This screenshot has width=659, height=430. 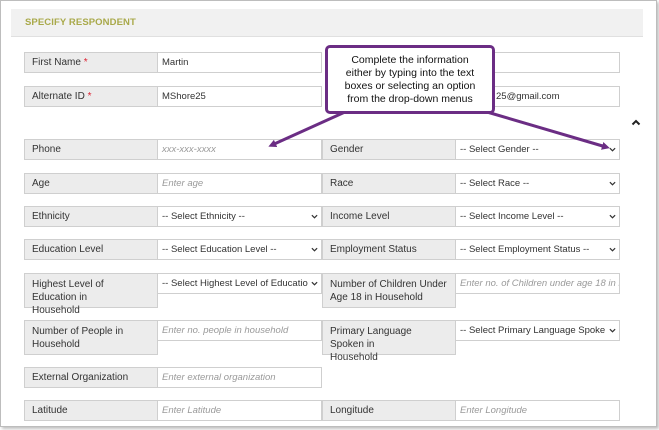 I want to click on callout-line: from the drop-down menus, so click(x=410, y=99).